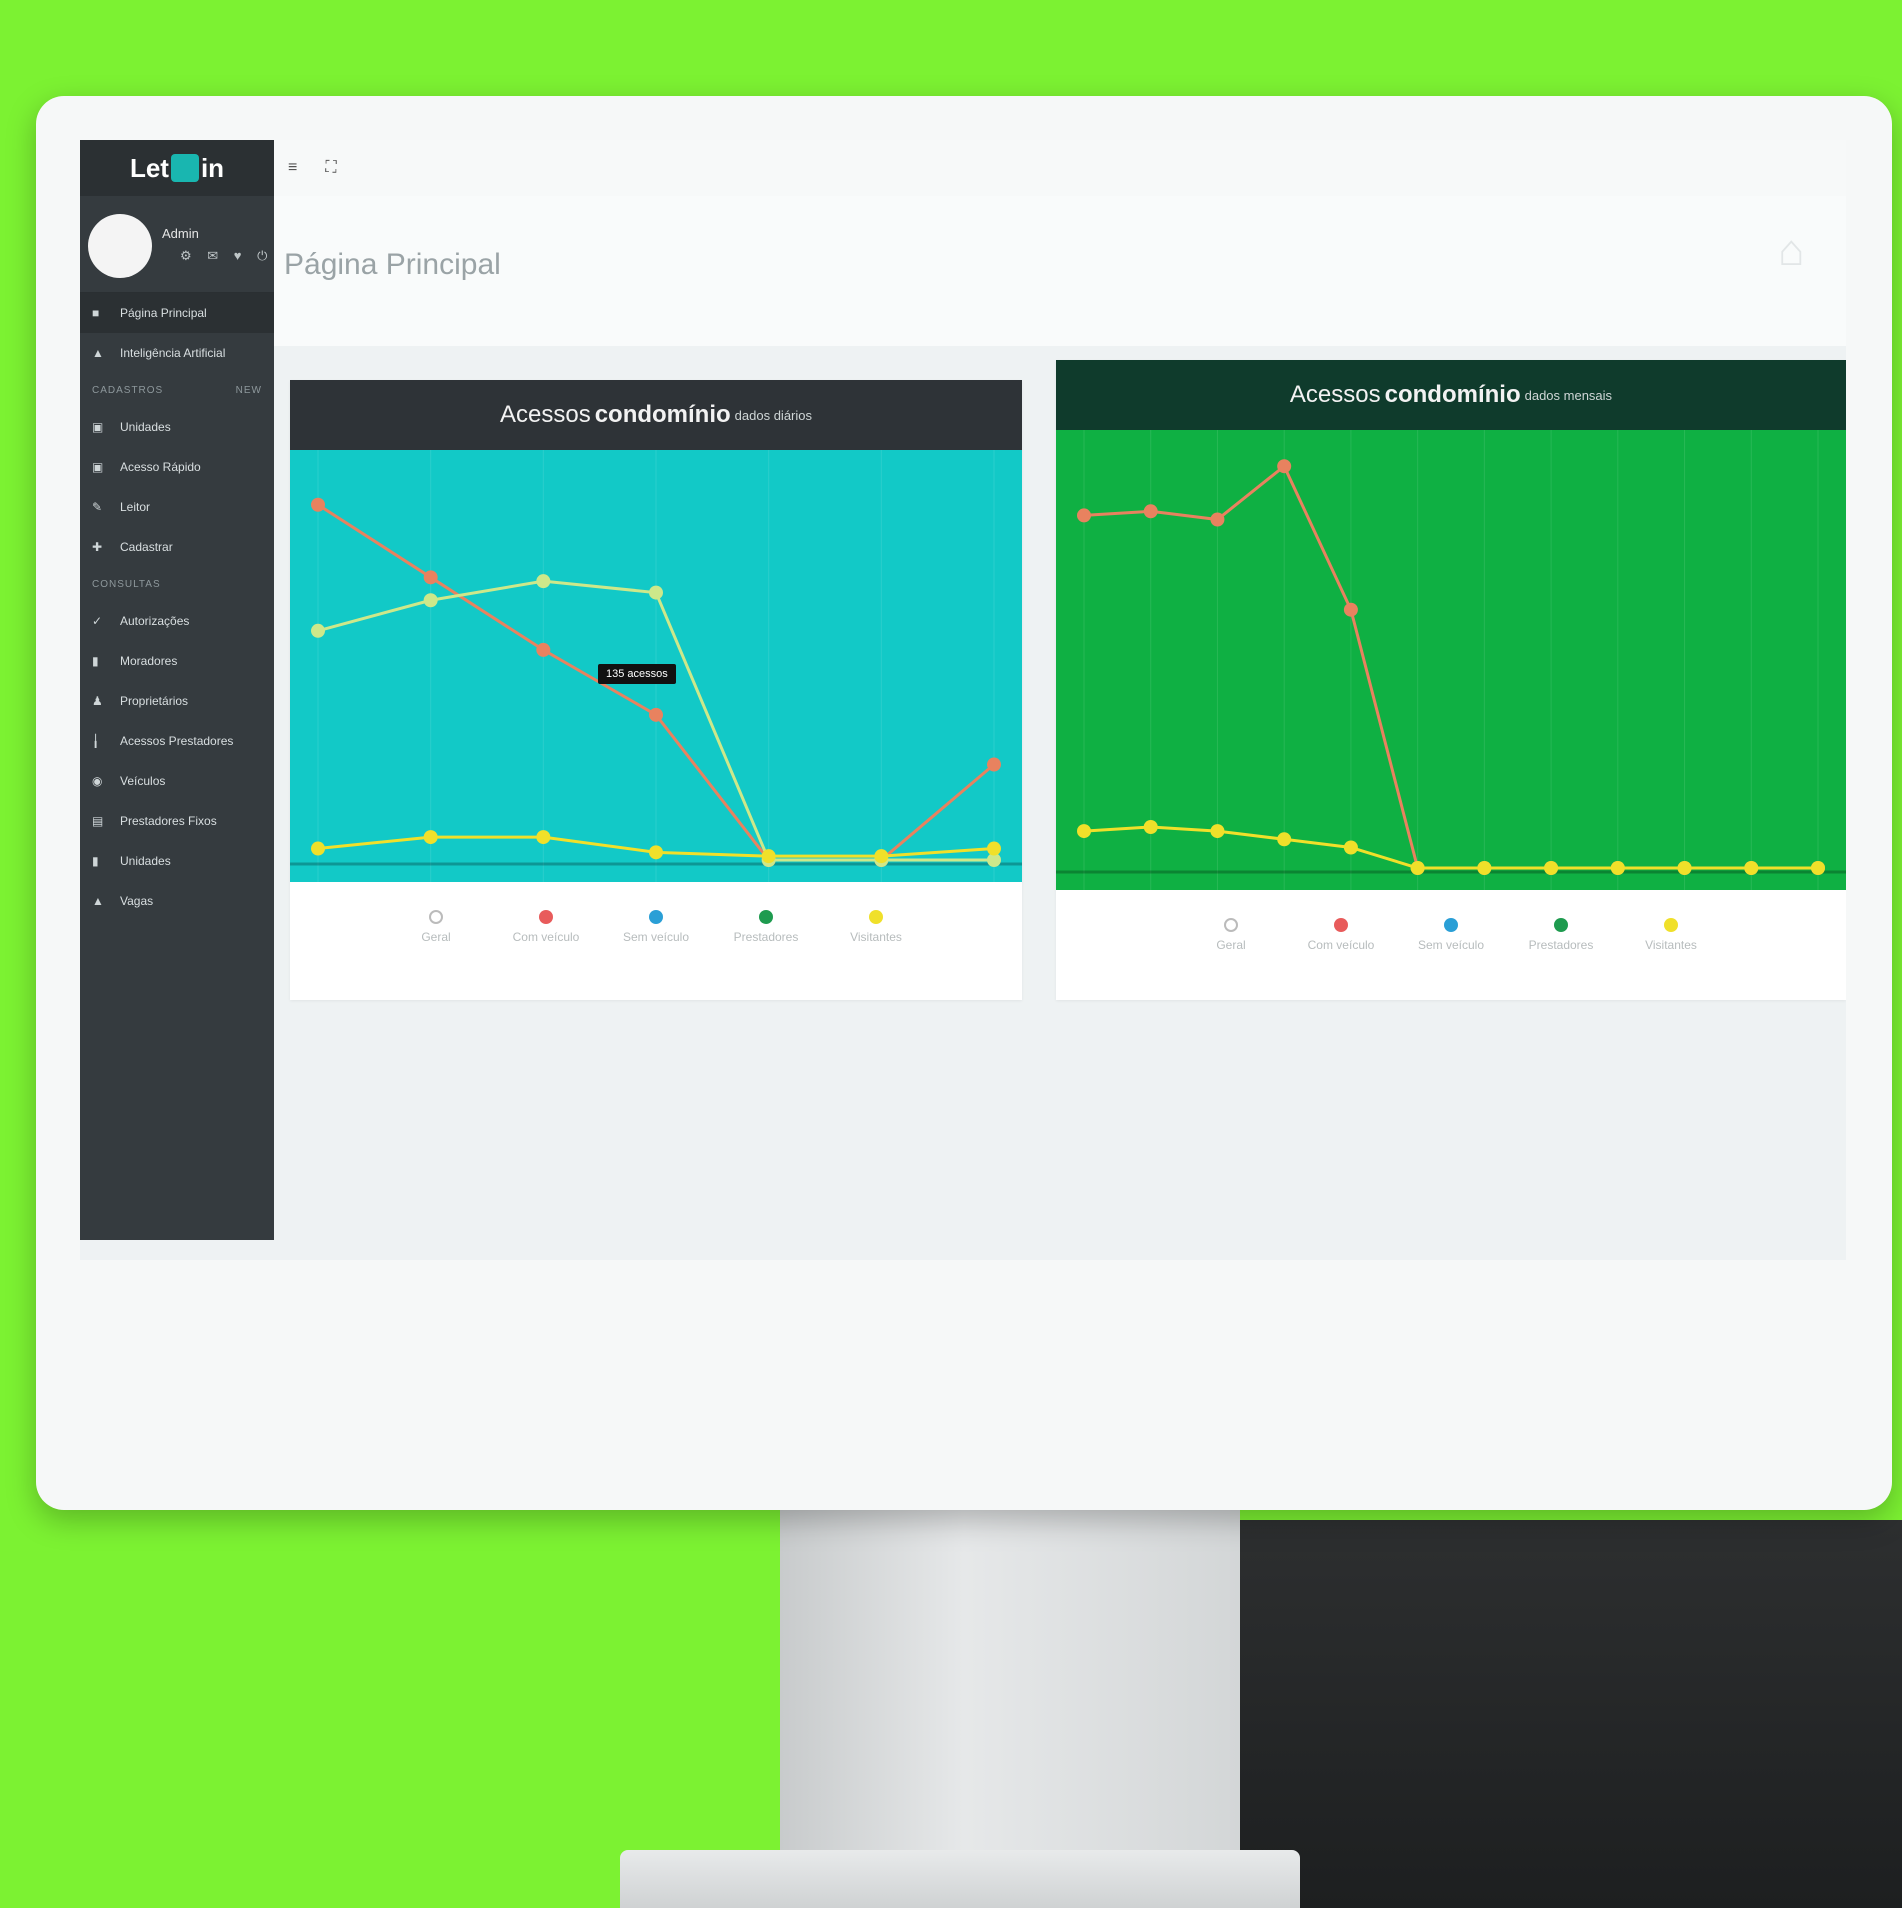 Image resolution: width=1902 pixels, height=1908 pixels. Describe the element at coordinates (292, 168) in the screenshot. I see `menu-toggle-icon: ≡` at that location.